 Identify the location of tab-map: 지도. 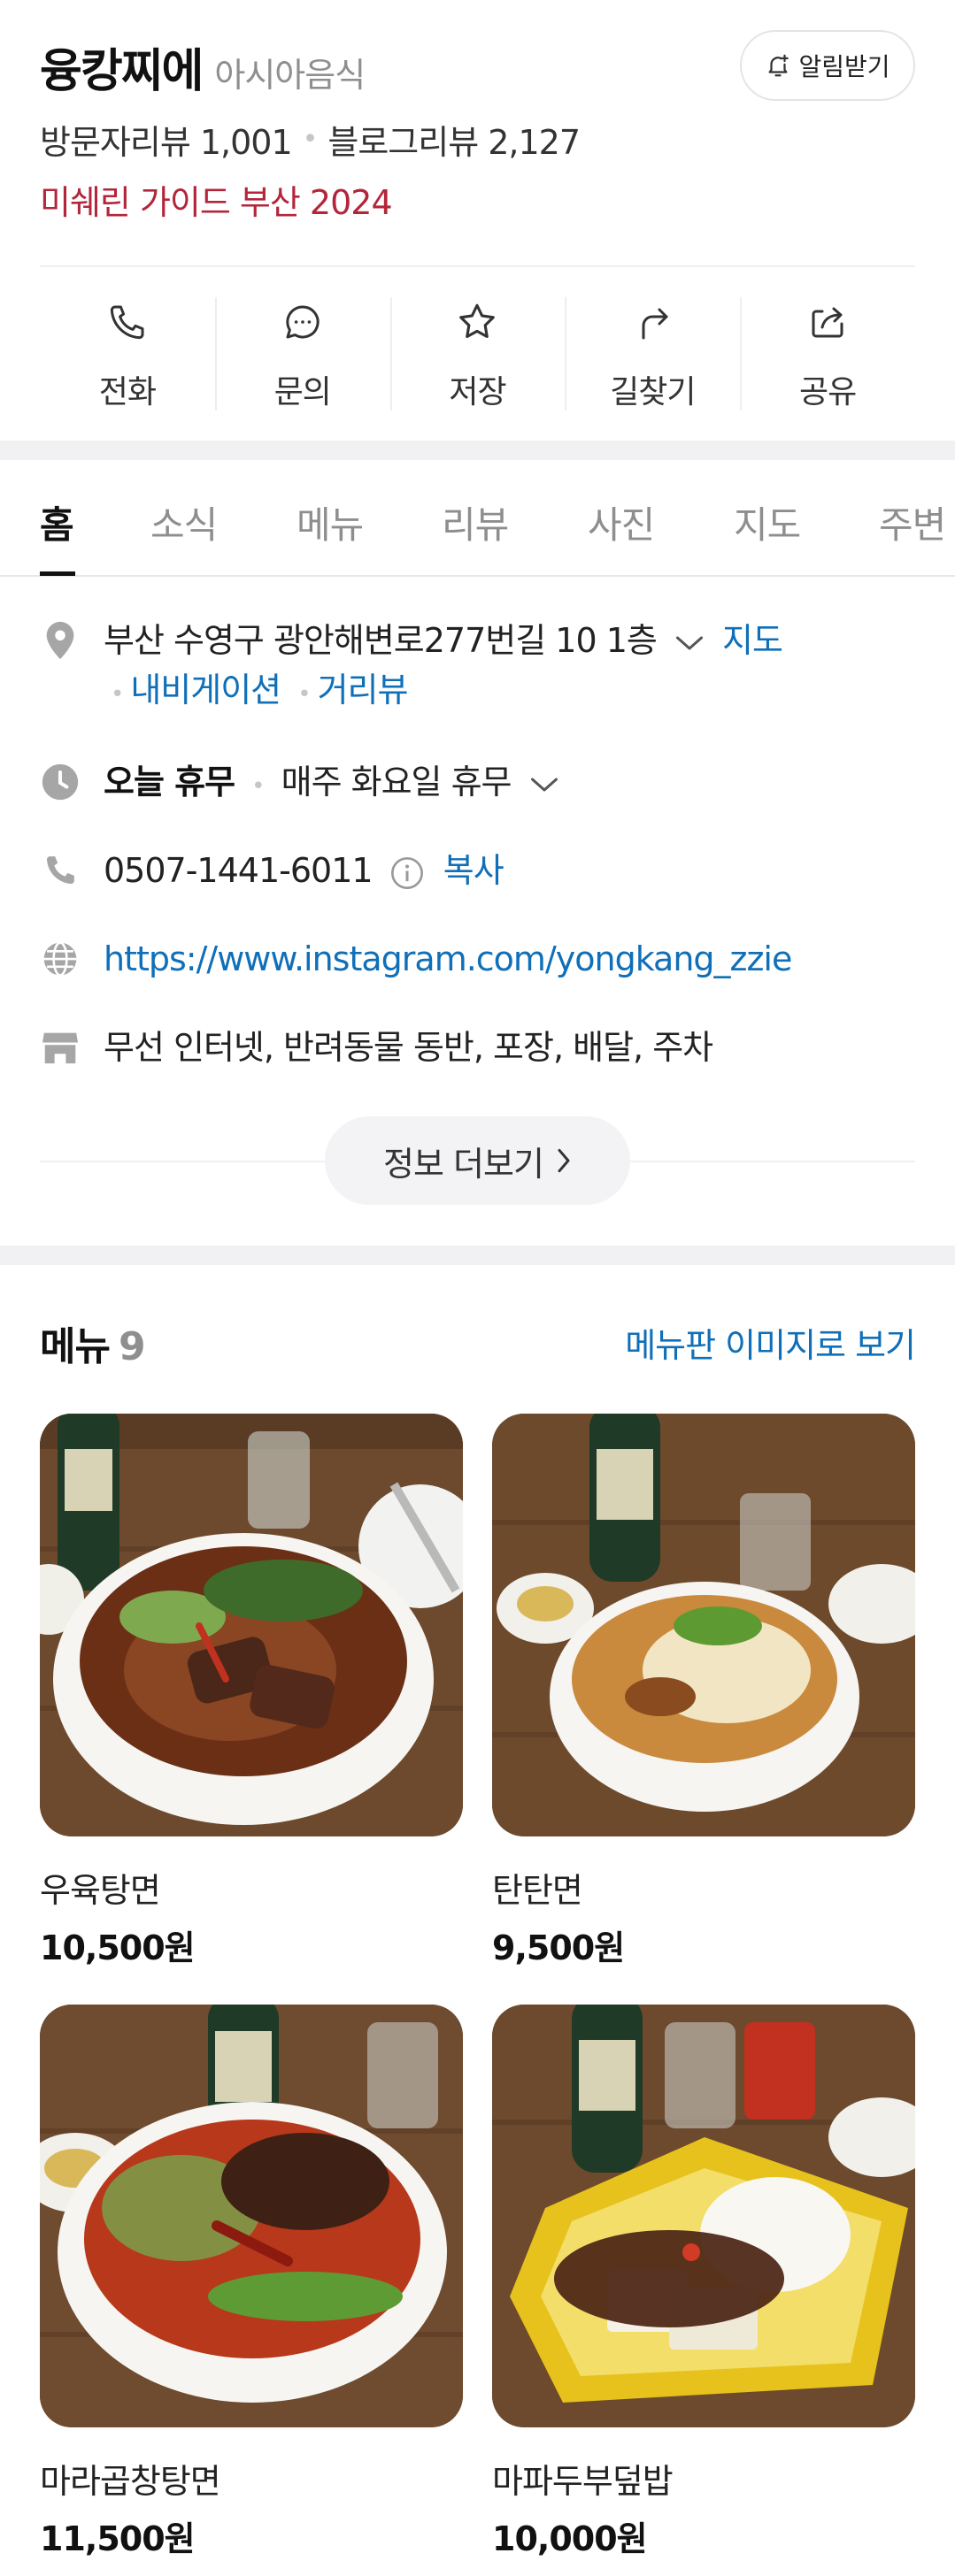
(767, 522).